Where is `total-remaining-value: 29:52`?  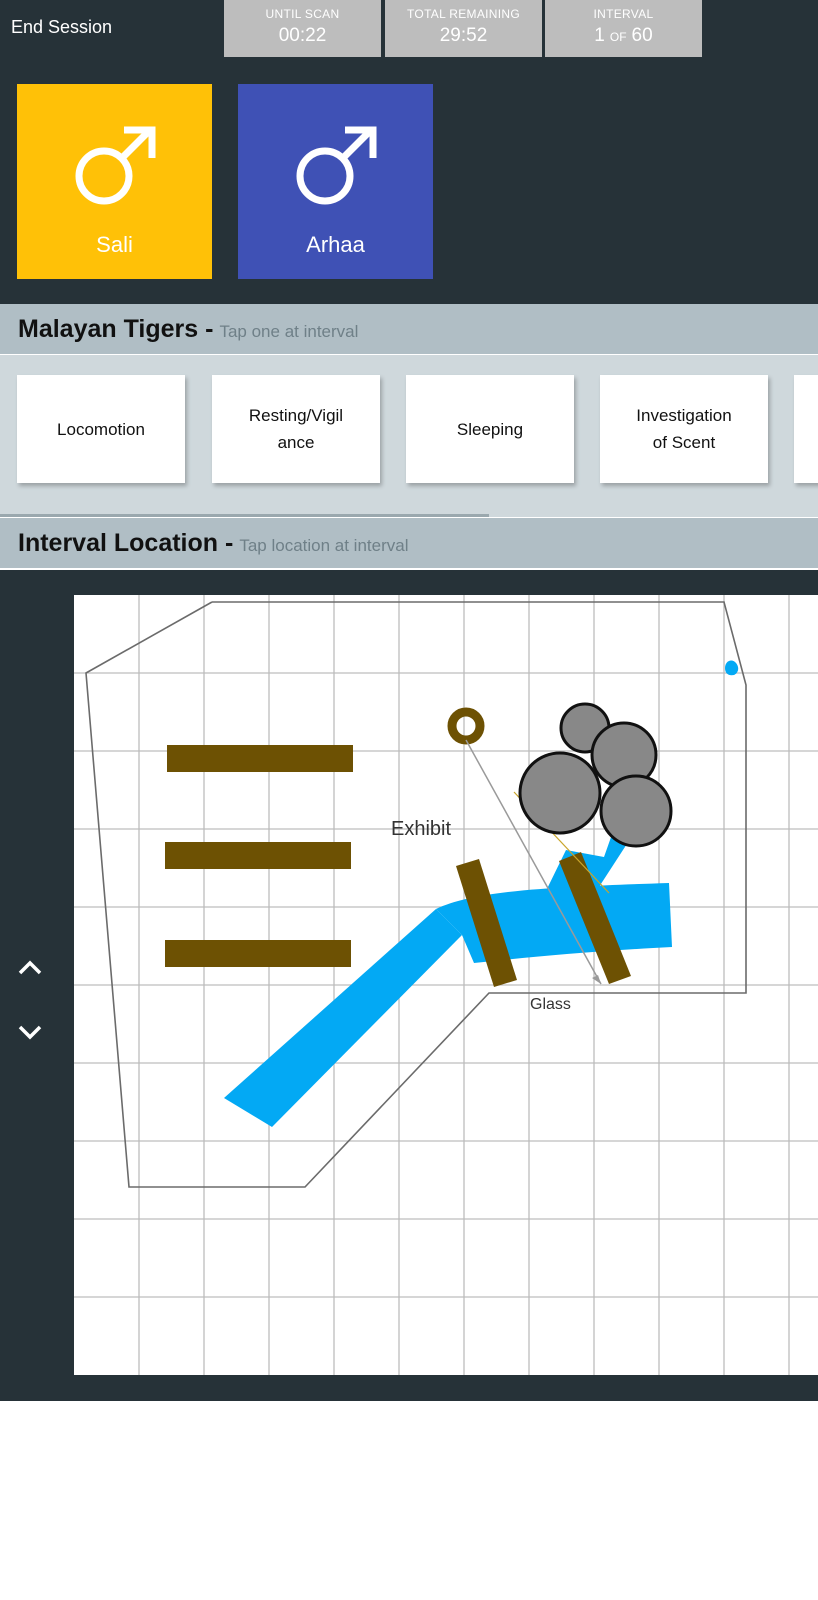
total-remaining-value: 29:52 is located at coordinates (463, 35).